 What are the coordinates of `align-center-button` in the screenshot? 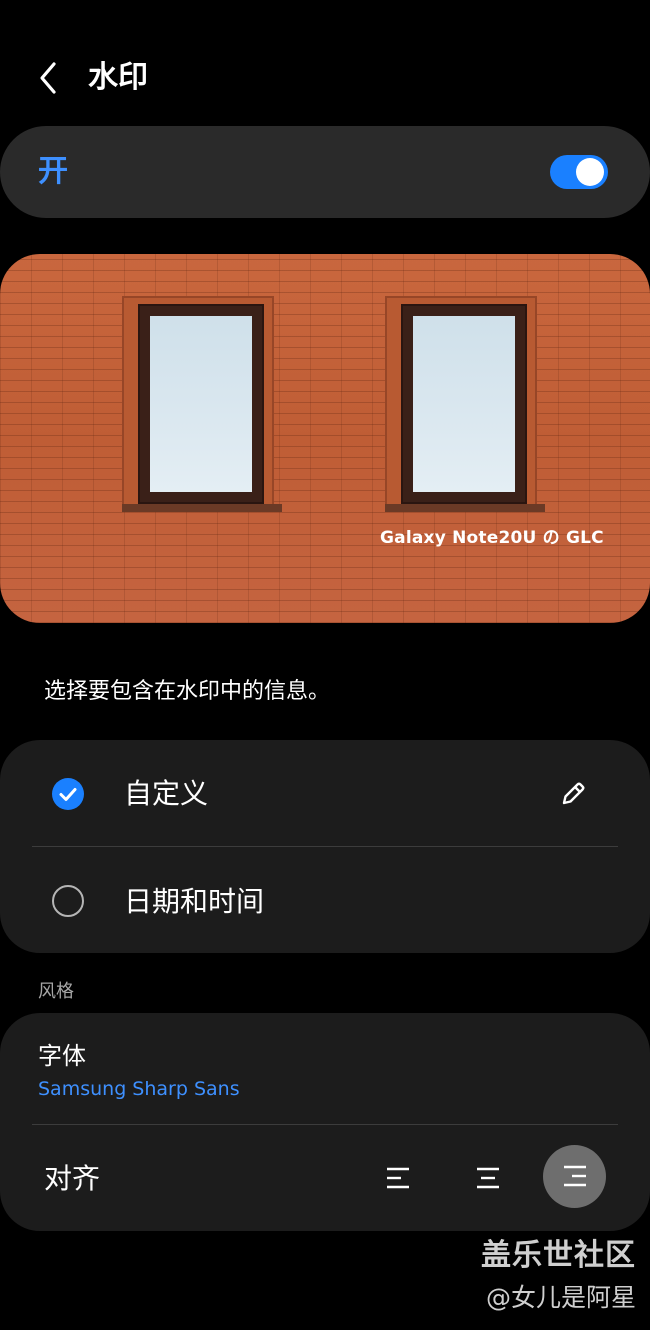 It's located at (488, 1178).